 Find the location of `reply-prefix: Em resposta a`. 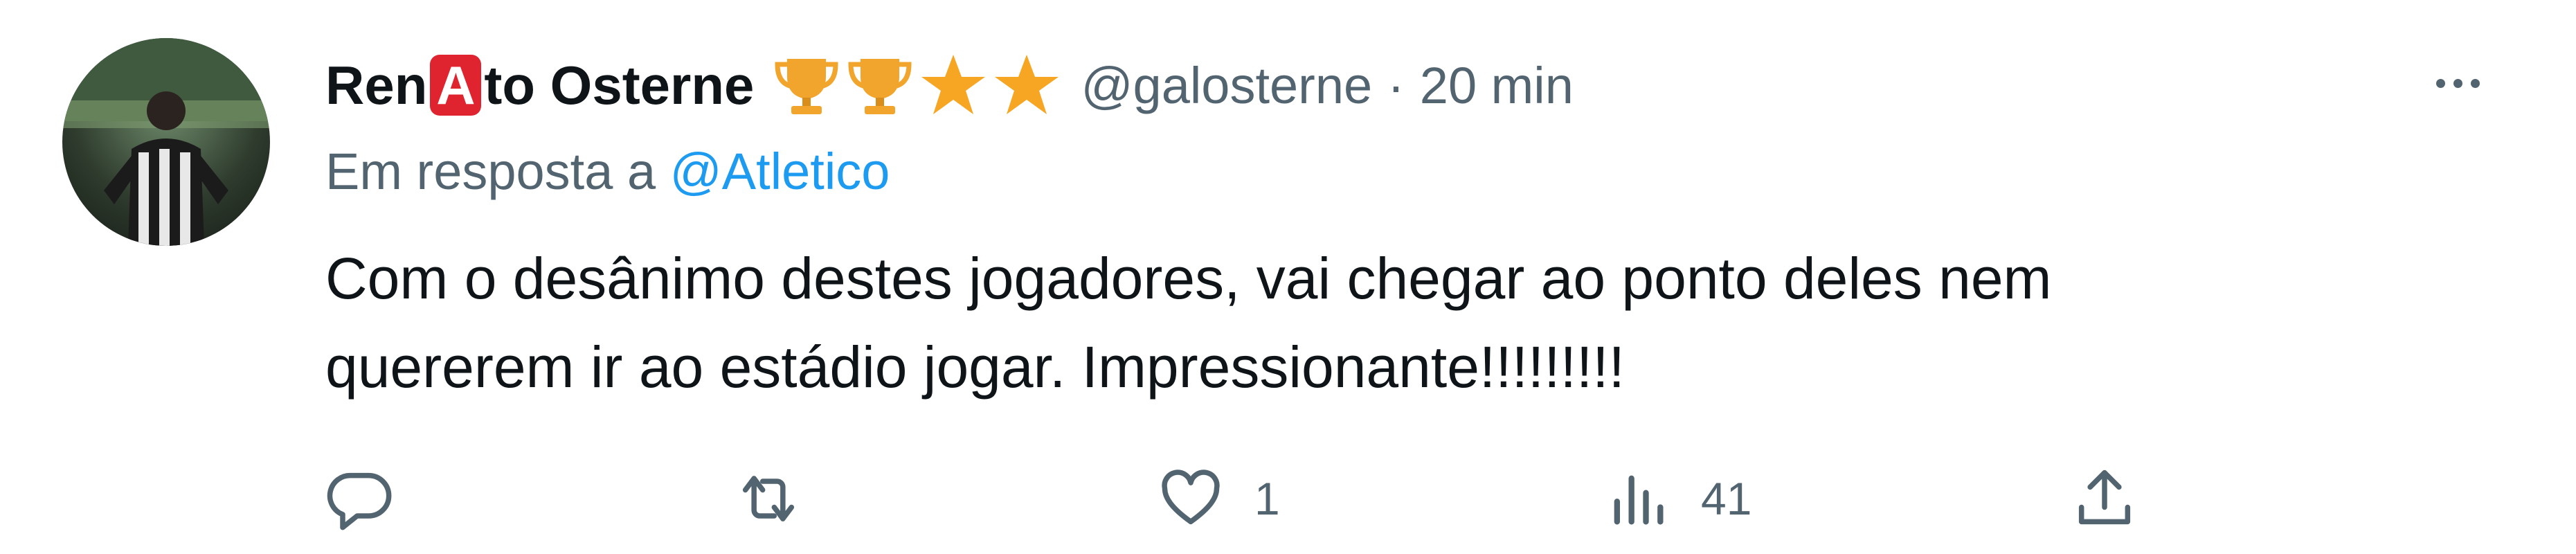

reply-prefix: Em resposta a is located at coordinates (490, 172).